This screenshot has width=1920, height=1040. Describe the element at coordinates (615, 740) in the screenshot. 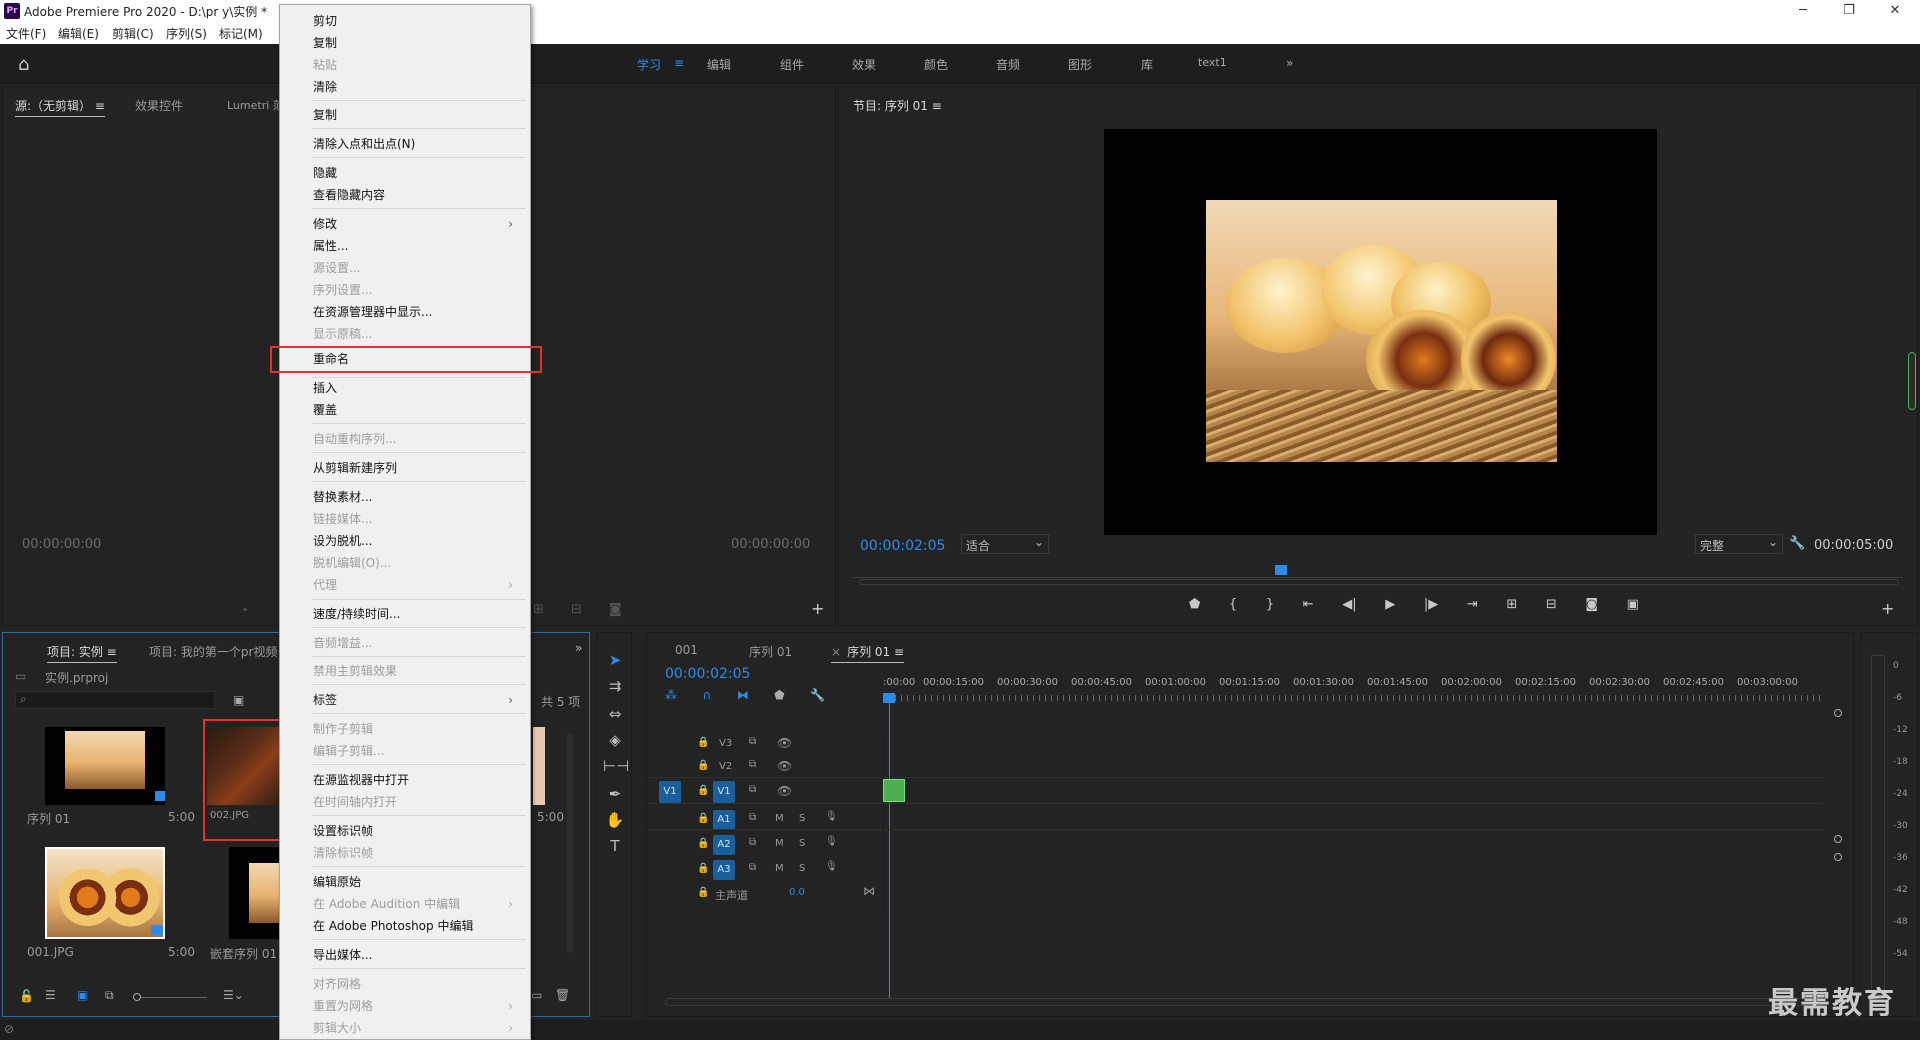

I see `razor-tool-icon: ◈` at that location.